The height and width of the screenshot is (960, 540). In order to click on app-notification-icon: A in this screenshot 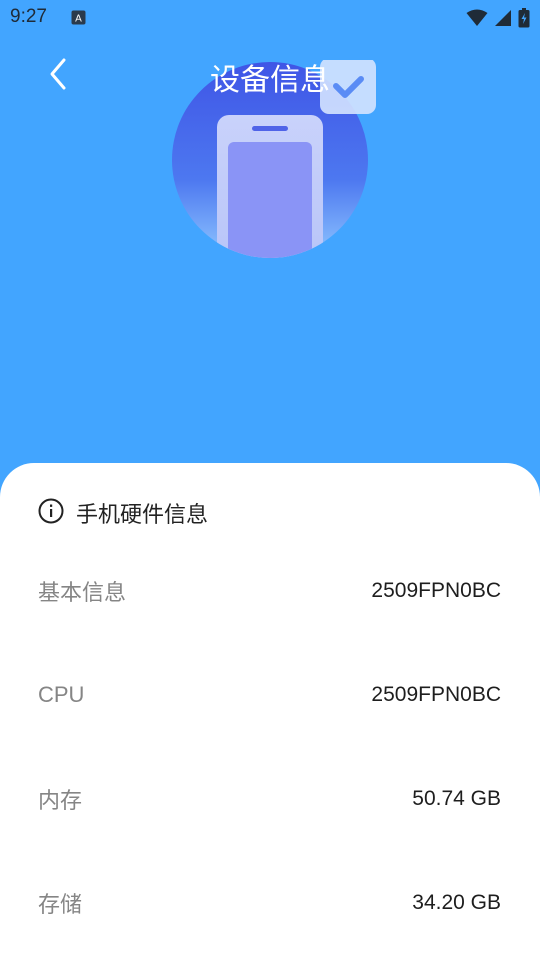, I will do `click(78, 19)`.